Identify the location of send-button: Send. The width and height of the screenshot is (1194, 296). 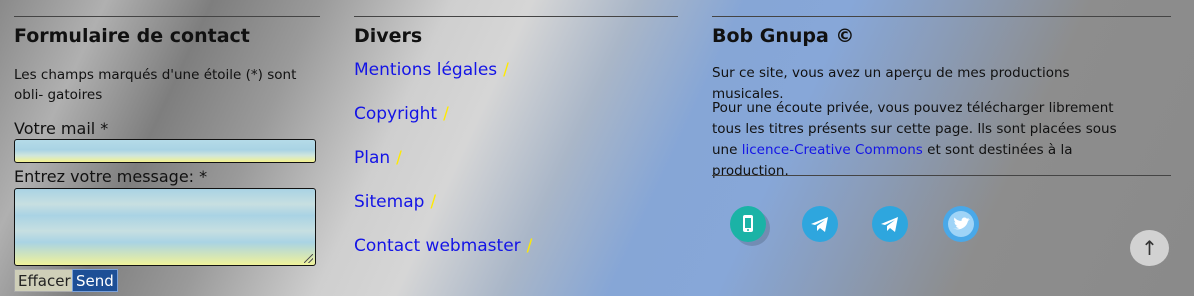
(95, 280).